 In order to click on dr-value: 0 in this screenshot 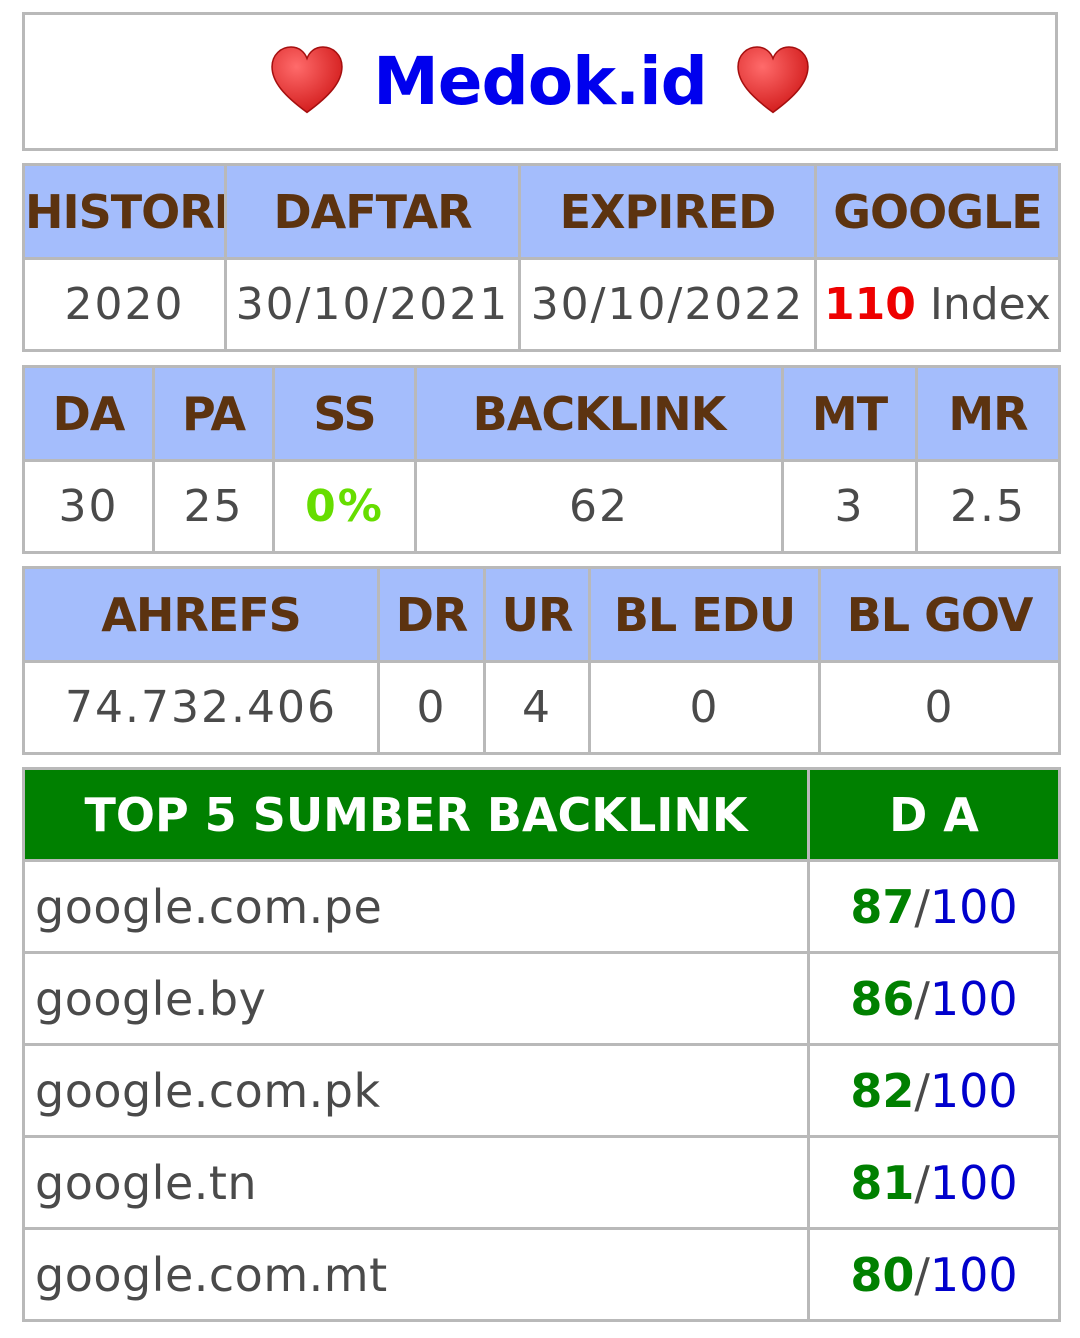, I will do `click(431, 707)`.